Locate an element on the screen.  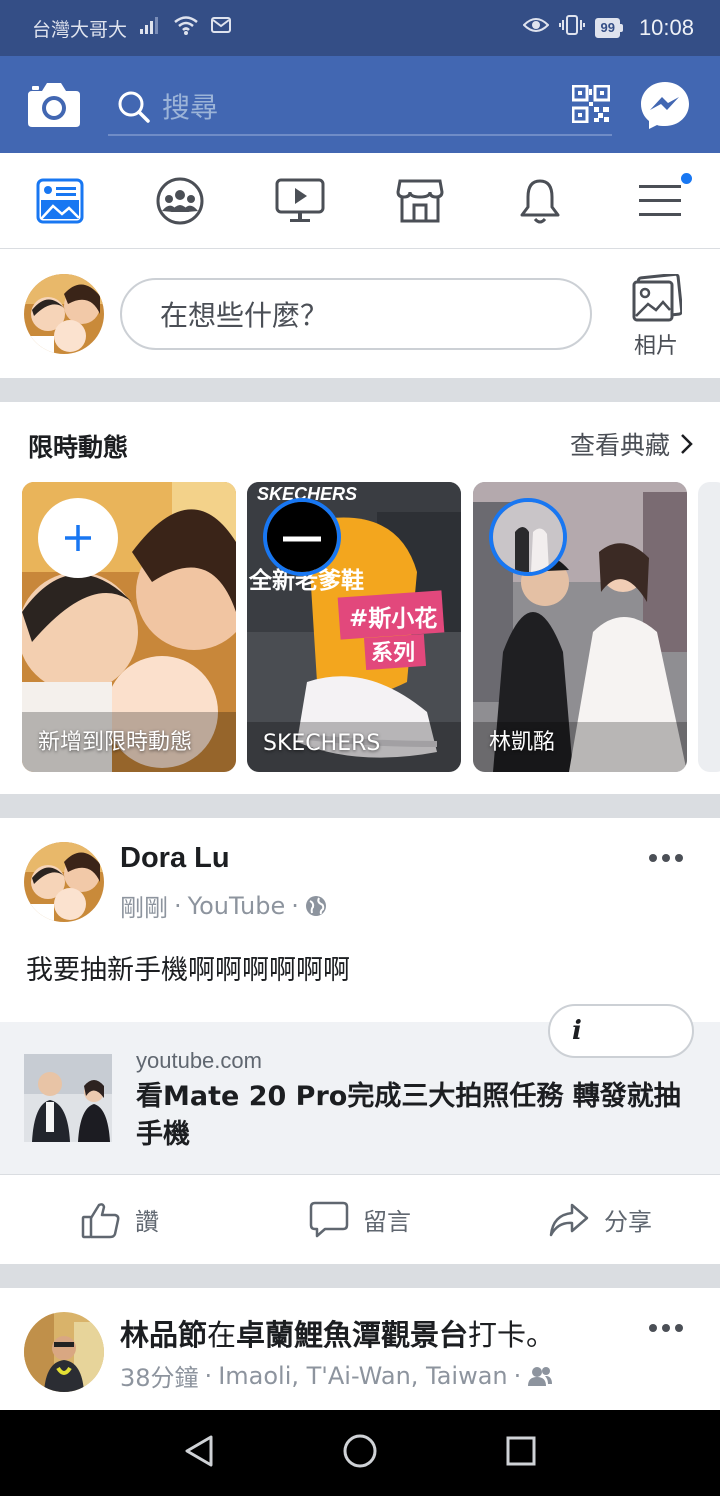
battery-level: 99 is located at coordinates (607, 28).